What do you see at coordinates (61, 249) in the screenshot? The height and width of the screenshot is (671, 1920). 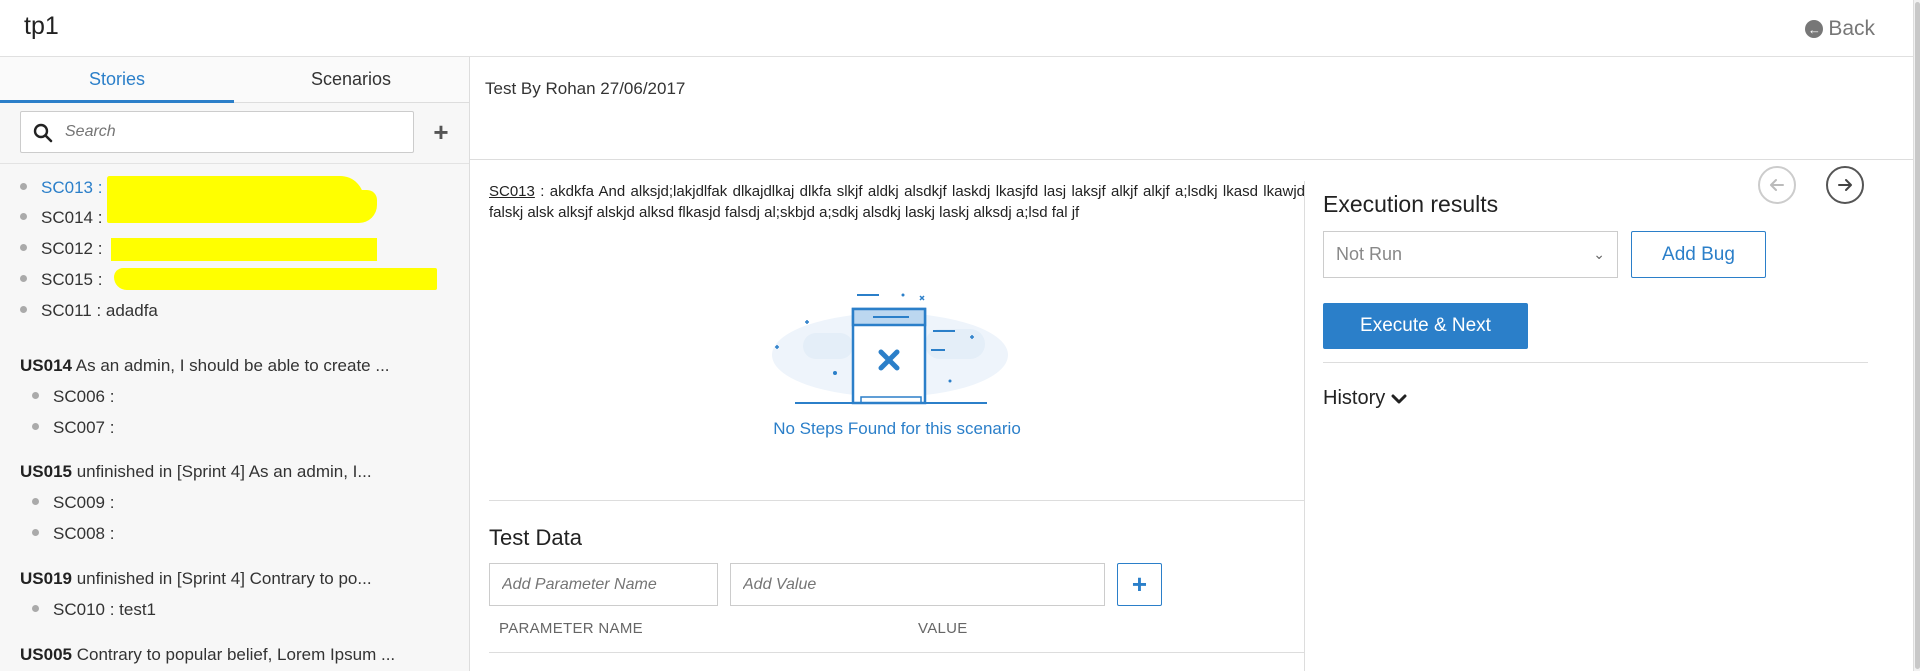 I see `list-item-sc012: SC012 :` at bounding box center [61, 249].